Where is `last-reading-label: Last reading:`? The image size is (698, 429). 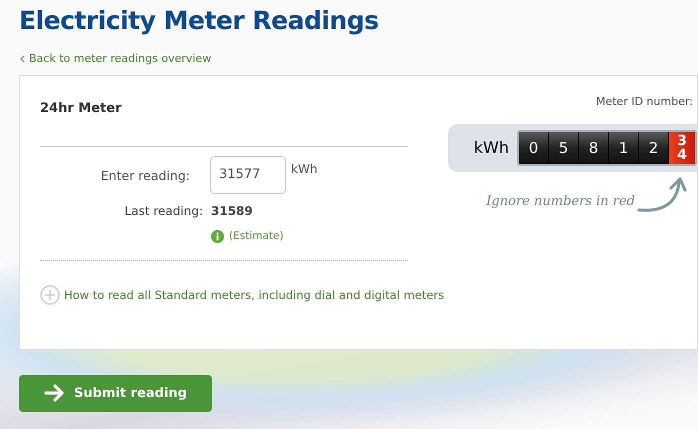 last-reading-label: Last reading: is located at coordinates (164, 211).